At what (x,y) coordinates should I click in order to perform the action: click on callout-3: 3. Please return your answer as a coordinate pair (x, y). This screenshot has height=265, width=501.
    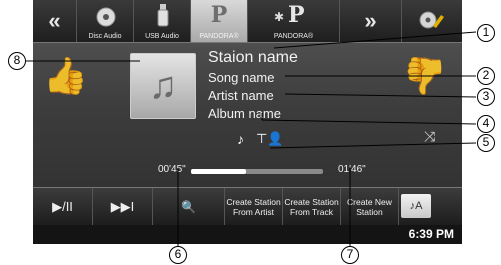
    Looking at the image, I should click on (486, 97).